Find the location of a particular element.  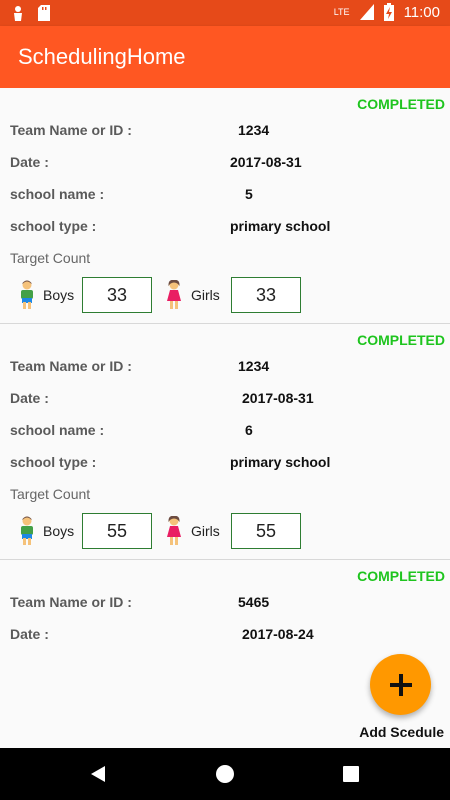

back-button is located at coordinates (98, 774).